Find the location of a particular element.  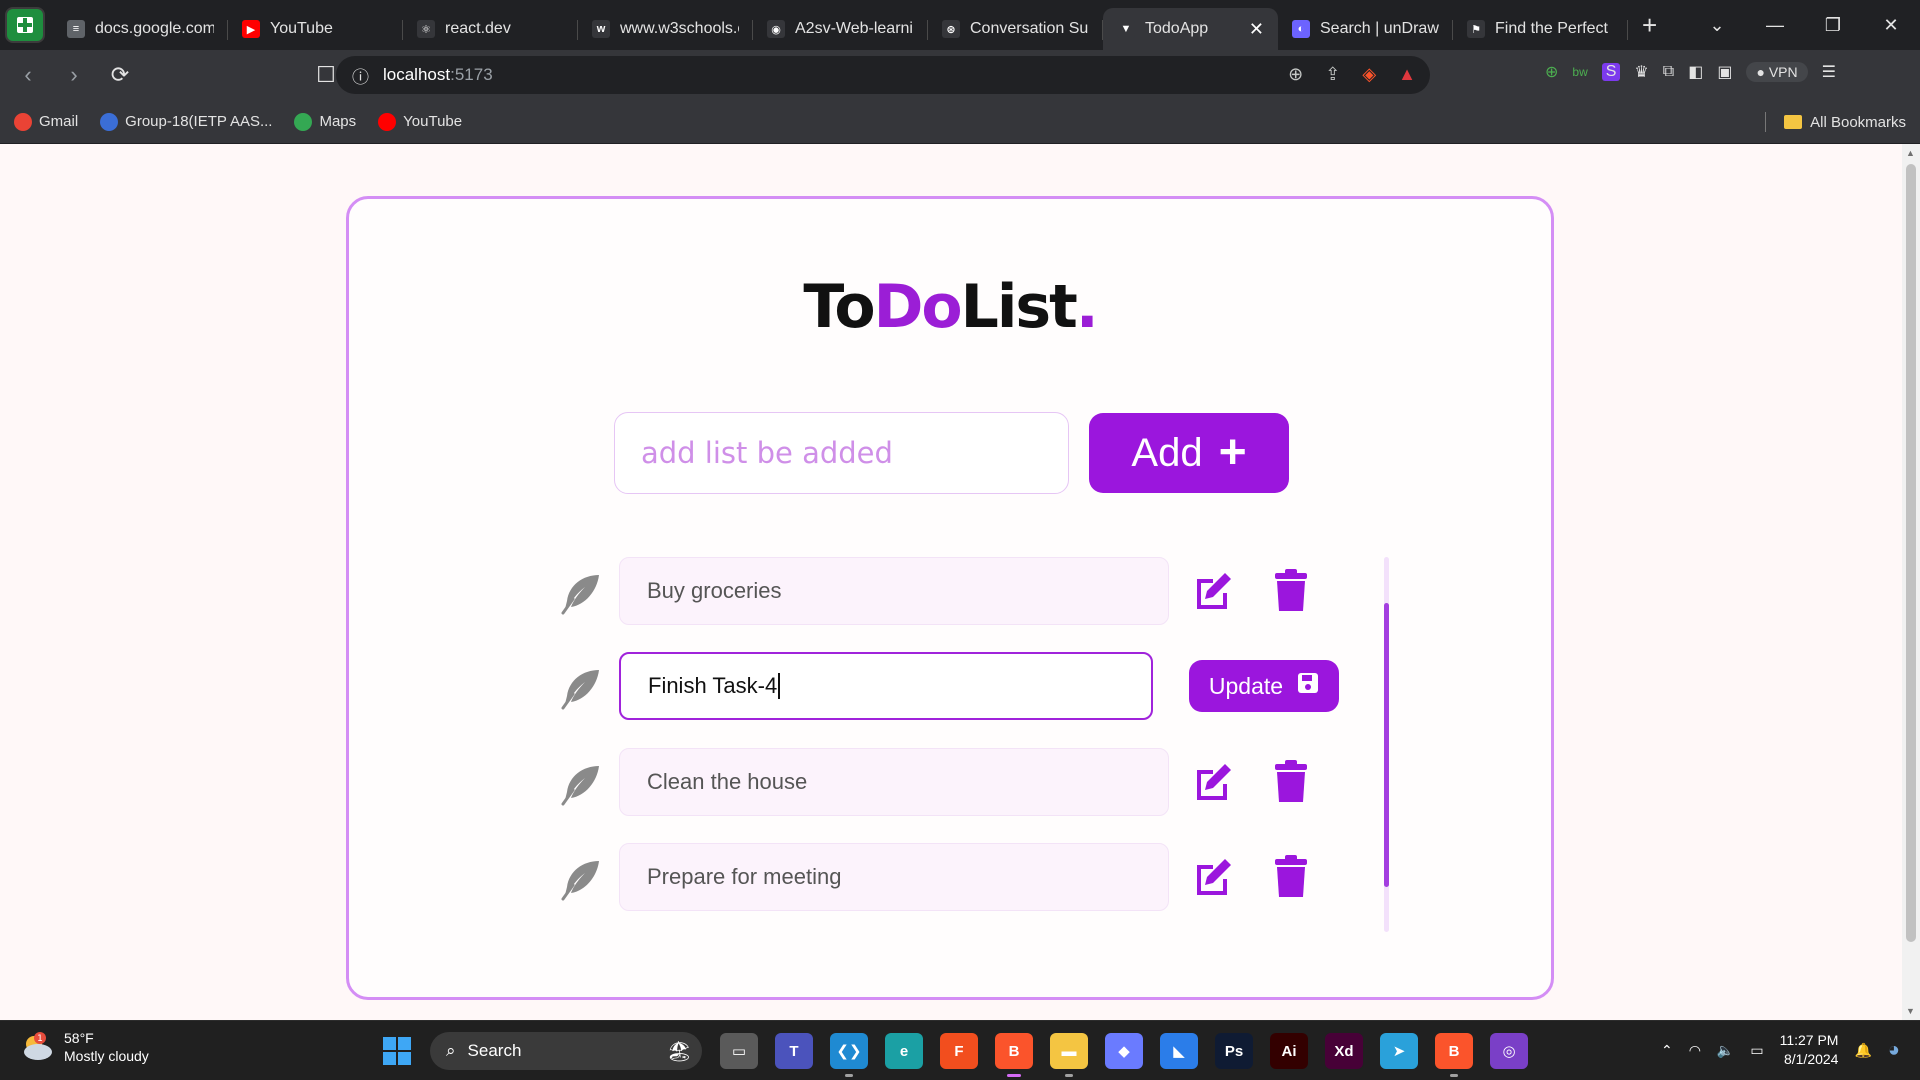

telegram-icon: ➤ is located at coordinates (1399, 1051).